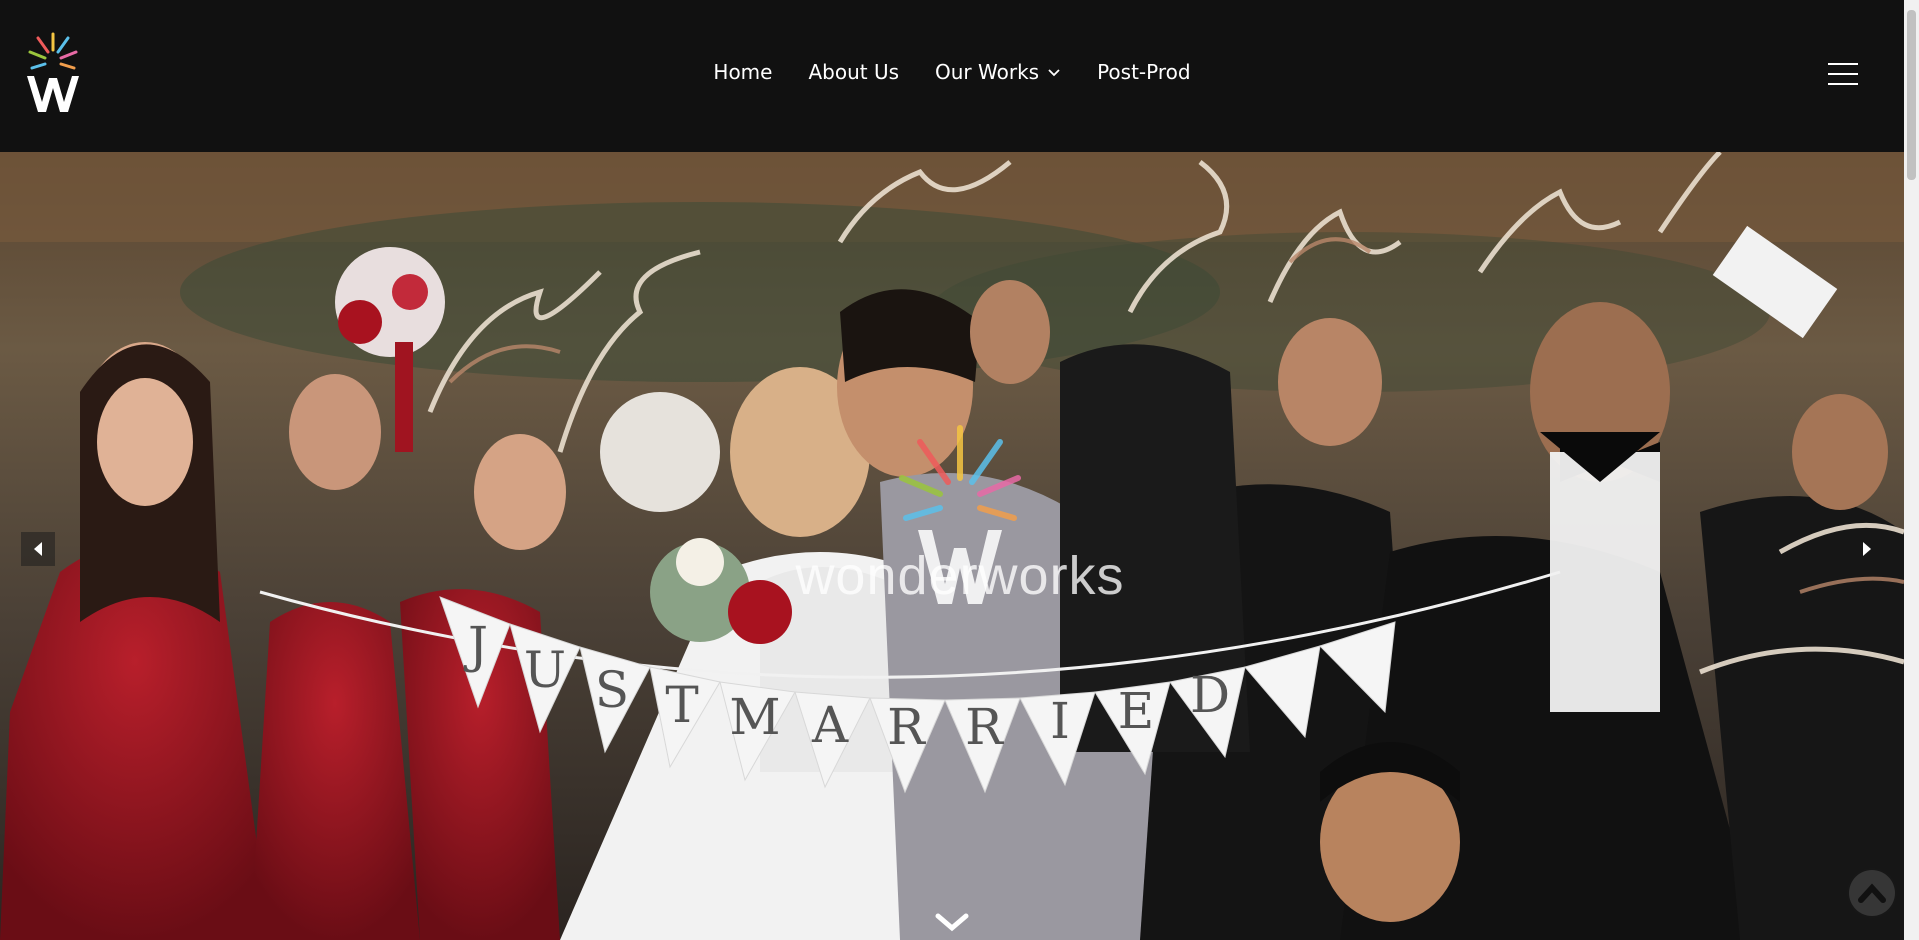  Describe the element at coordinates (960, 576) in the screenshot. I see `brand-name: wonderworks` at that location.